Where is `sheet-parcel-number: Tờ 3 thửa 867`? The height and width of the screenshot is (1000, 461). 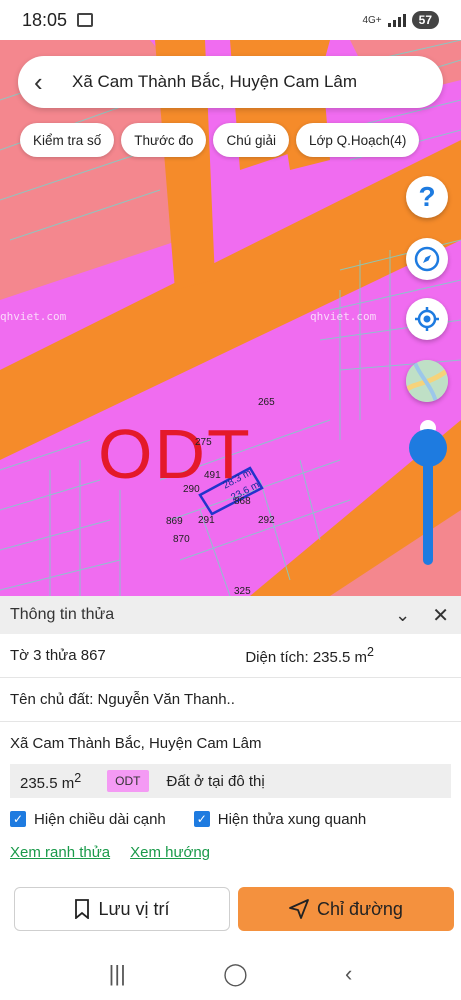
sheet-parcel-number: Tờ 3 thửa 867 is located at coordinates (58, 655).